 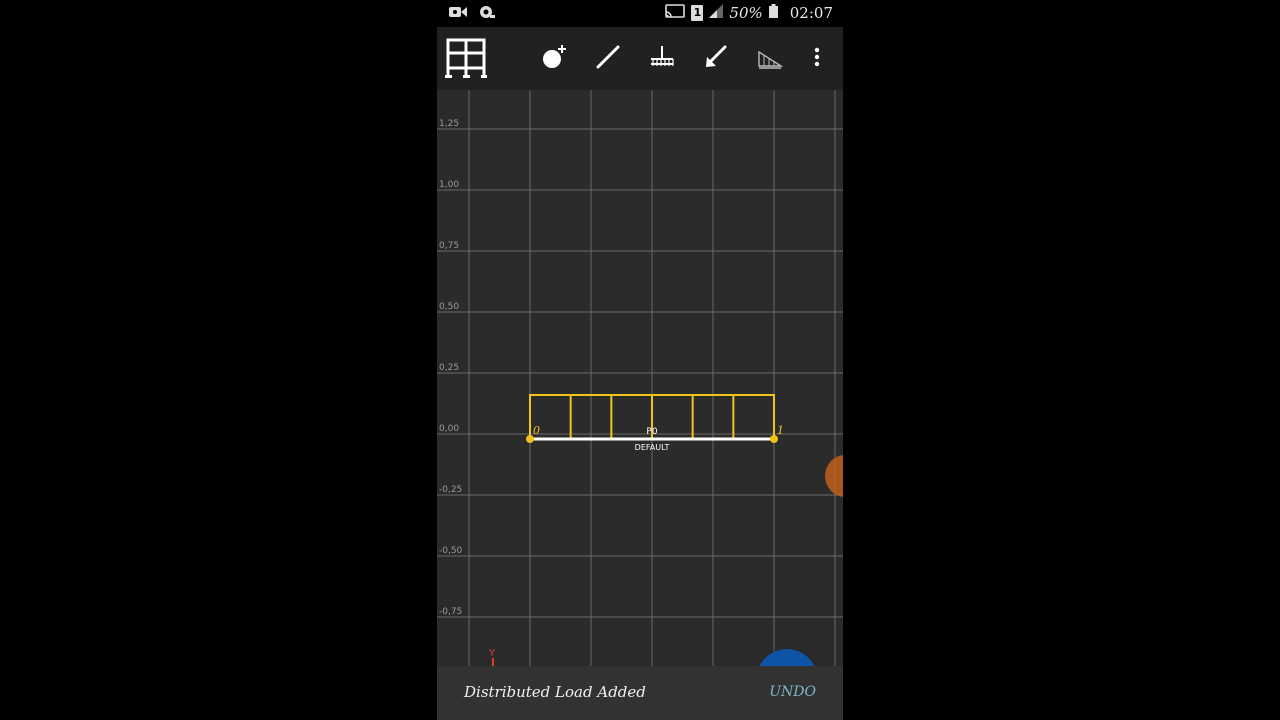 I want to click on y-axis-tick-label: 0,75, so click(x=449, y=246).